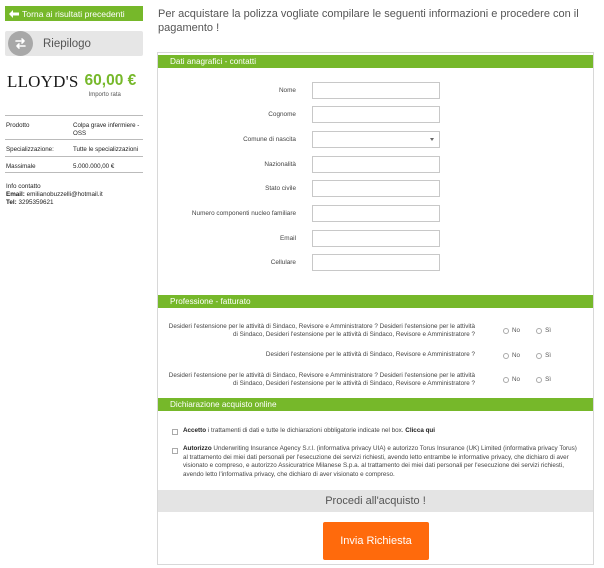  Describe the element at coordinates (23, 186) in the screenshot. I see `contact-title: Info contatto` at that location.